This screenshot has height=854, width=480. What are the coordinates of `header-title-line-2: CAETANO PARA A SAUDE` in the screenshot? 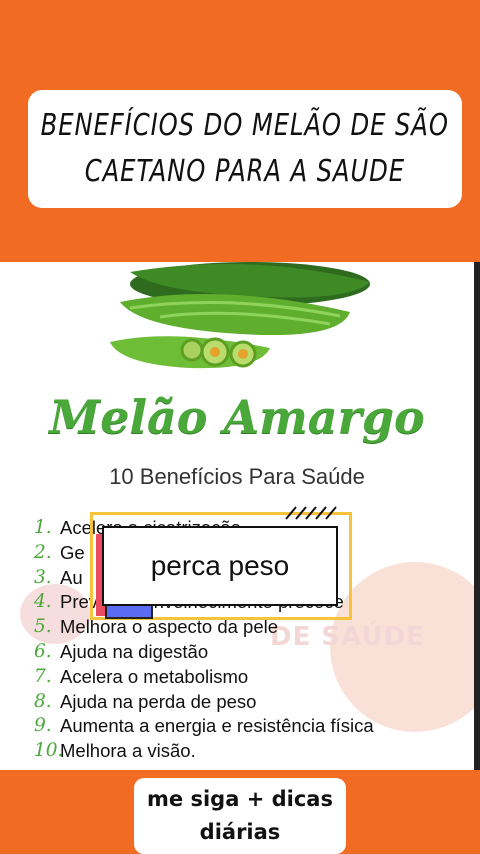 It's located at (245, 171).